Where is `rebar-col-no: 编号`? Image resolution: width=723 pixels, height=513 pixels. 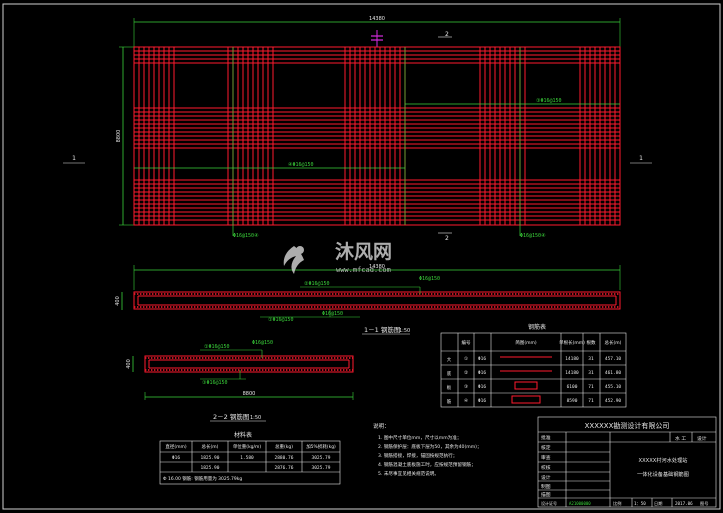
rebar-col-no: 编号 is located at coordinates (466, 342).